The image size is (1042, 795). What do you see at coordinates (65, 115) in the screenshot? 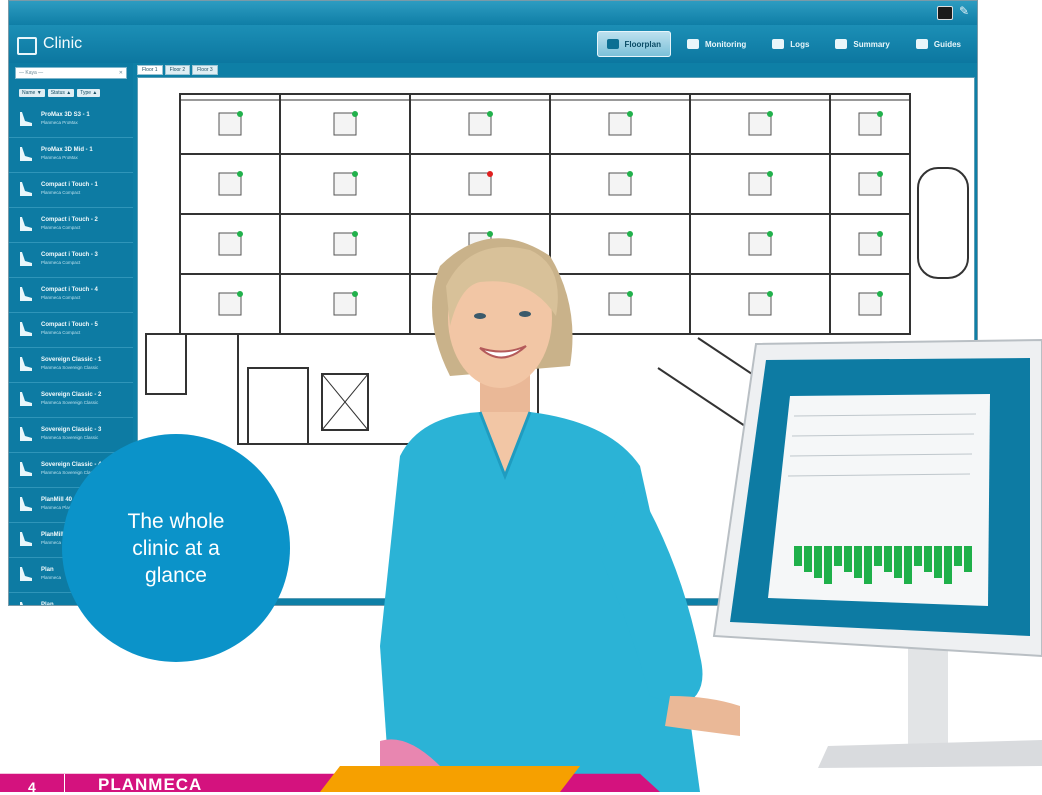
I see `device-name: ProMax 3D S3 - 1` at bounding box center [65, 115].